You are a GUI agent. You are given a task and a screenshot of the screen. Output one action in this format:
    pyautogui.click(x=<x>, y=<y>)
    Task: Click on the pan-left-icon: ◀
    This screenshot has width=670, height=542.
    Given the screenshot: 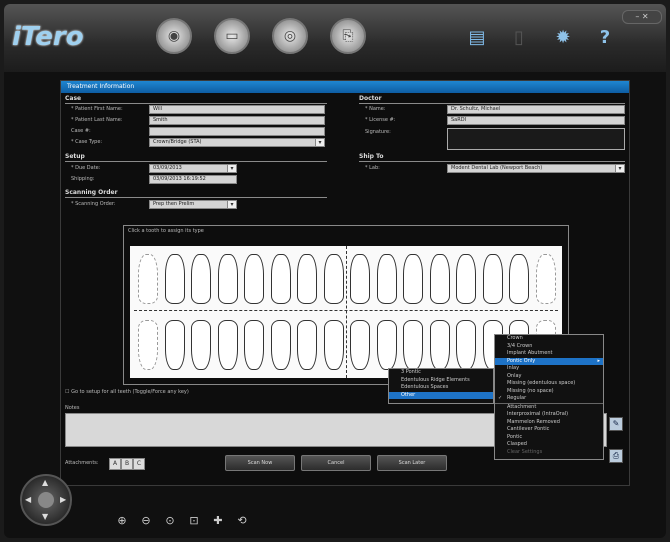 What is the action you would take?
    pyautogui.click(x=28, y=499)
    